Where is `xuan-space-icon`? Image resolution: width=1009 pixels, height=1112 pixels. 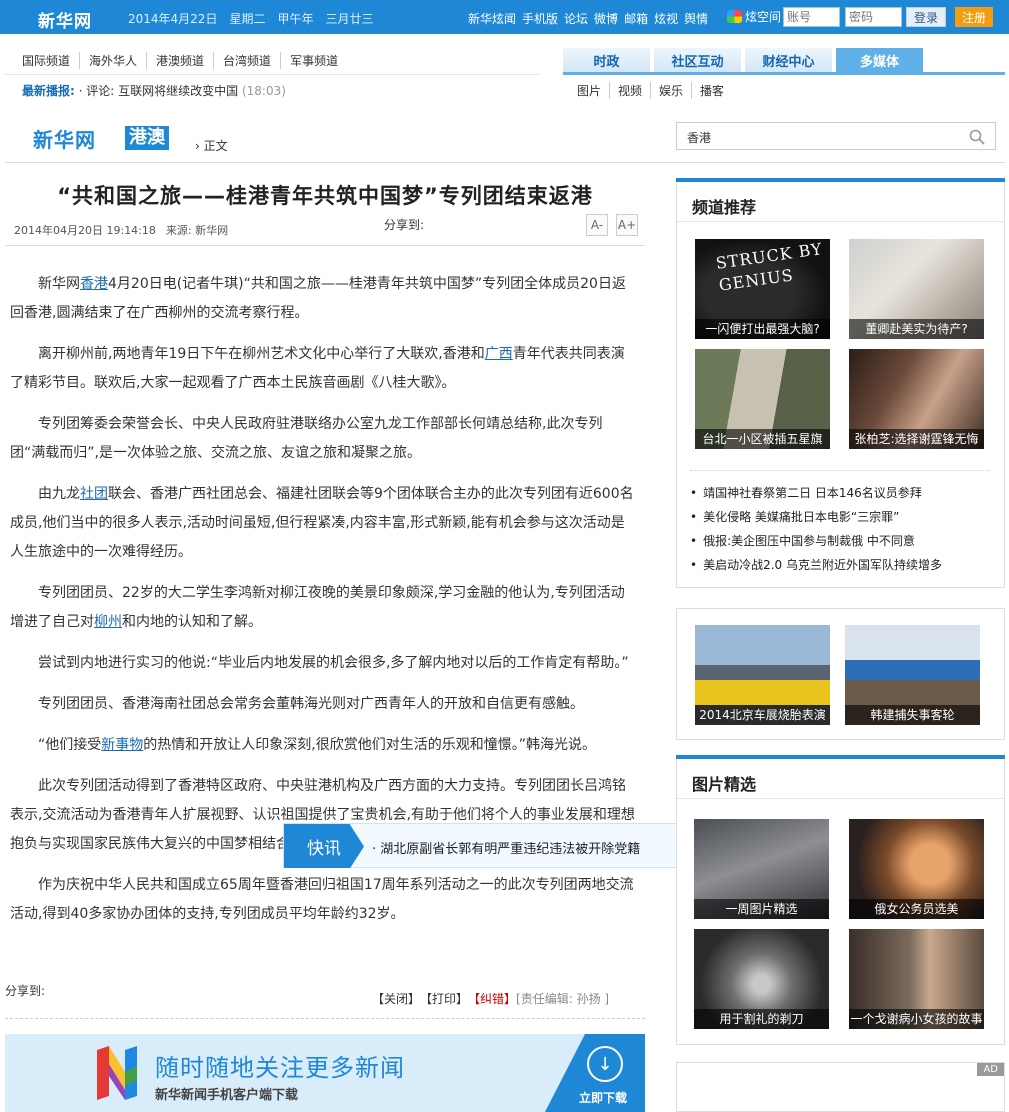 xuan-space-icon is located at coordinates (734, 16).